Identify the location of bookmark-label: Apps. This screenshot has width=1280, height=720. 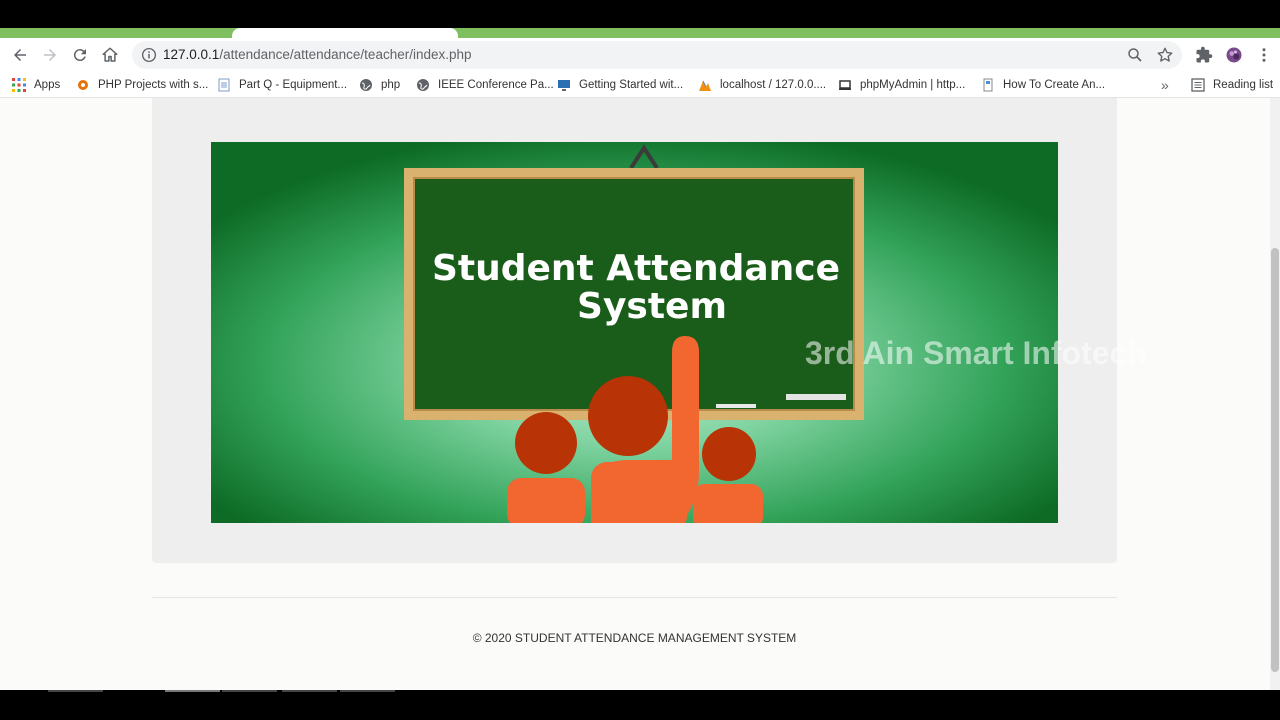
(47, 85).